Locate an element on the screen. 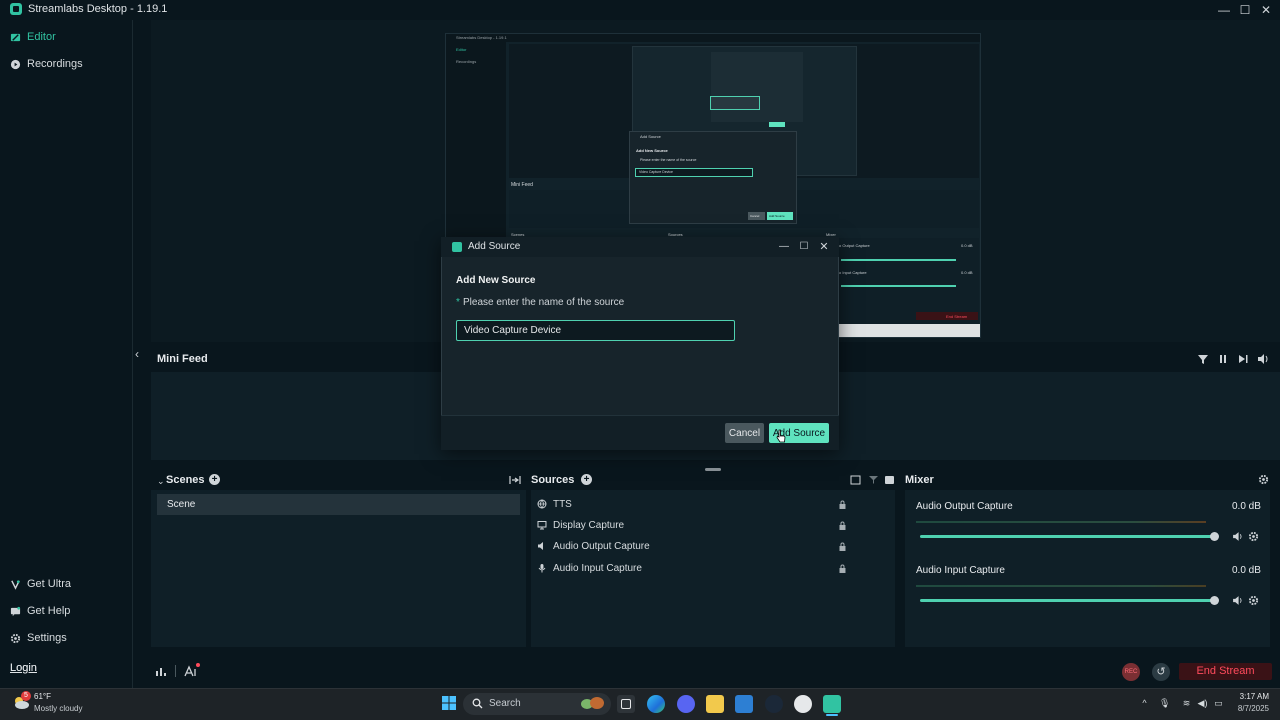 Image resolution: width=1280 pixels, height=720 pixels. discord-icon is located at coordinates (686, 704).